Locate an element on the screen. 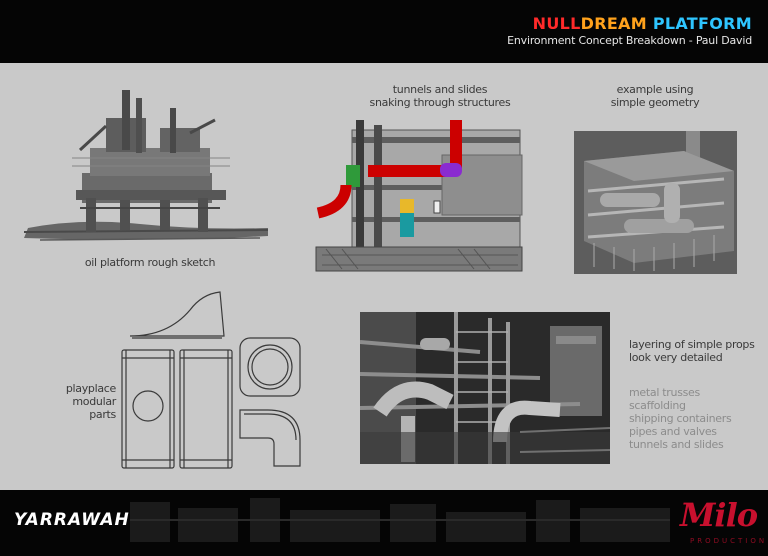  playplace-label-line3: parts is located at coordinates (102, 414).